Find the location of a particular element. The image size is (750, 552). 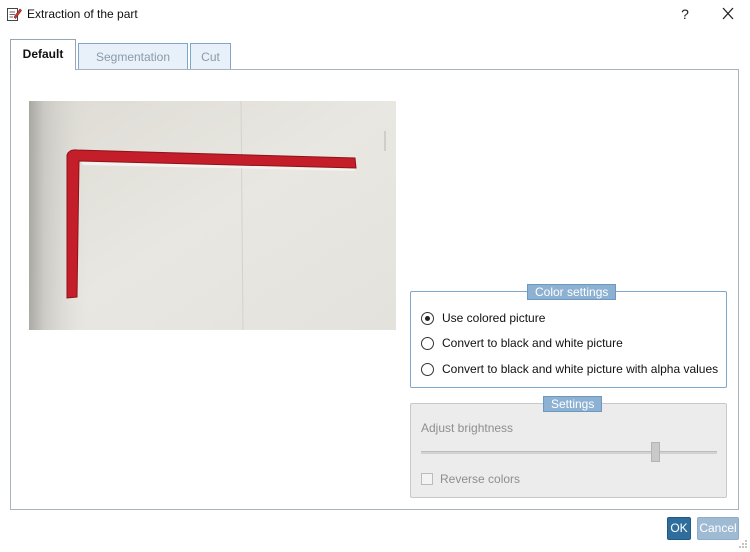

radio-convert-bw: Convert to black and white picture is located at coordinates (522, 343).